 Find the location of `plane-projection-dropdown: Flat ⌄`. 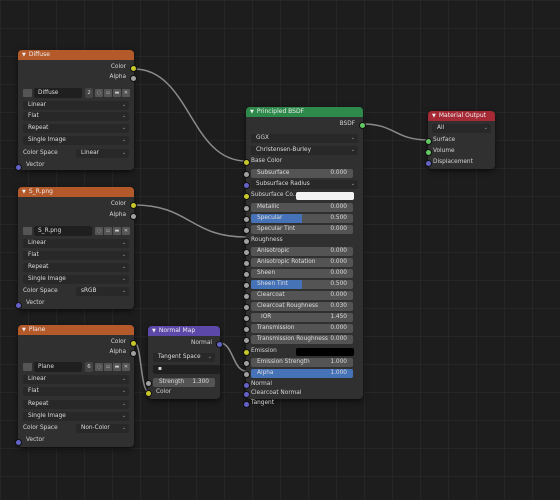

plane-projection-dropdown: Flat ⌄ is located at coordinates (76, 391).